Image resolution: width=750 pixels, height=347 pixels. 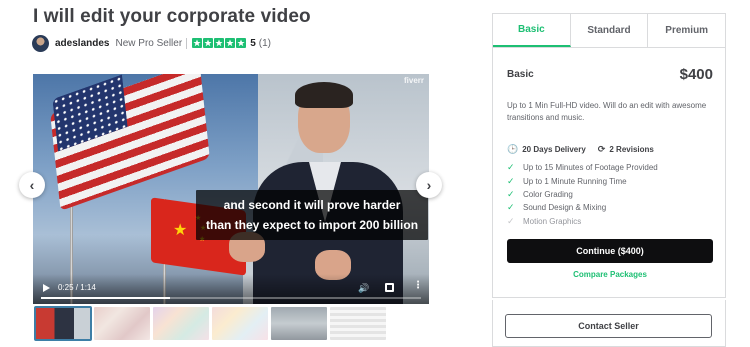 What do you see at coordinates (363, 288) in the screenshot?
I see `volume-icon: 🔊` at bounding box center [363, 288].